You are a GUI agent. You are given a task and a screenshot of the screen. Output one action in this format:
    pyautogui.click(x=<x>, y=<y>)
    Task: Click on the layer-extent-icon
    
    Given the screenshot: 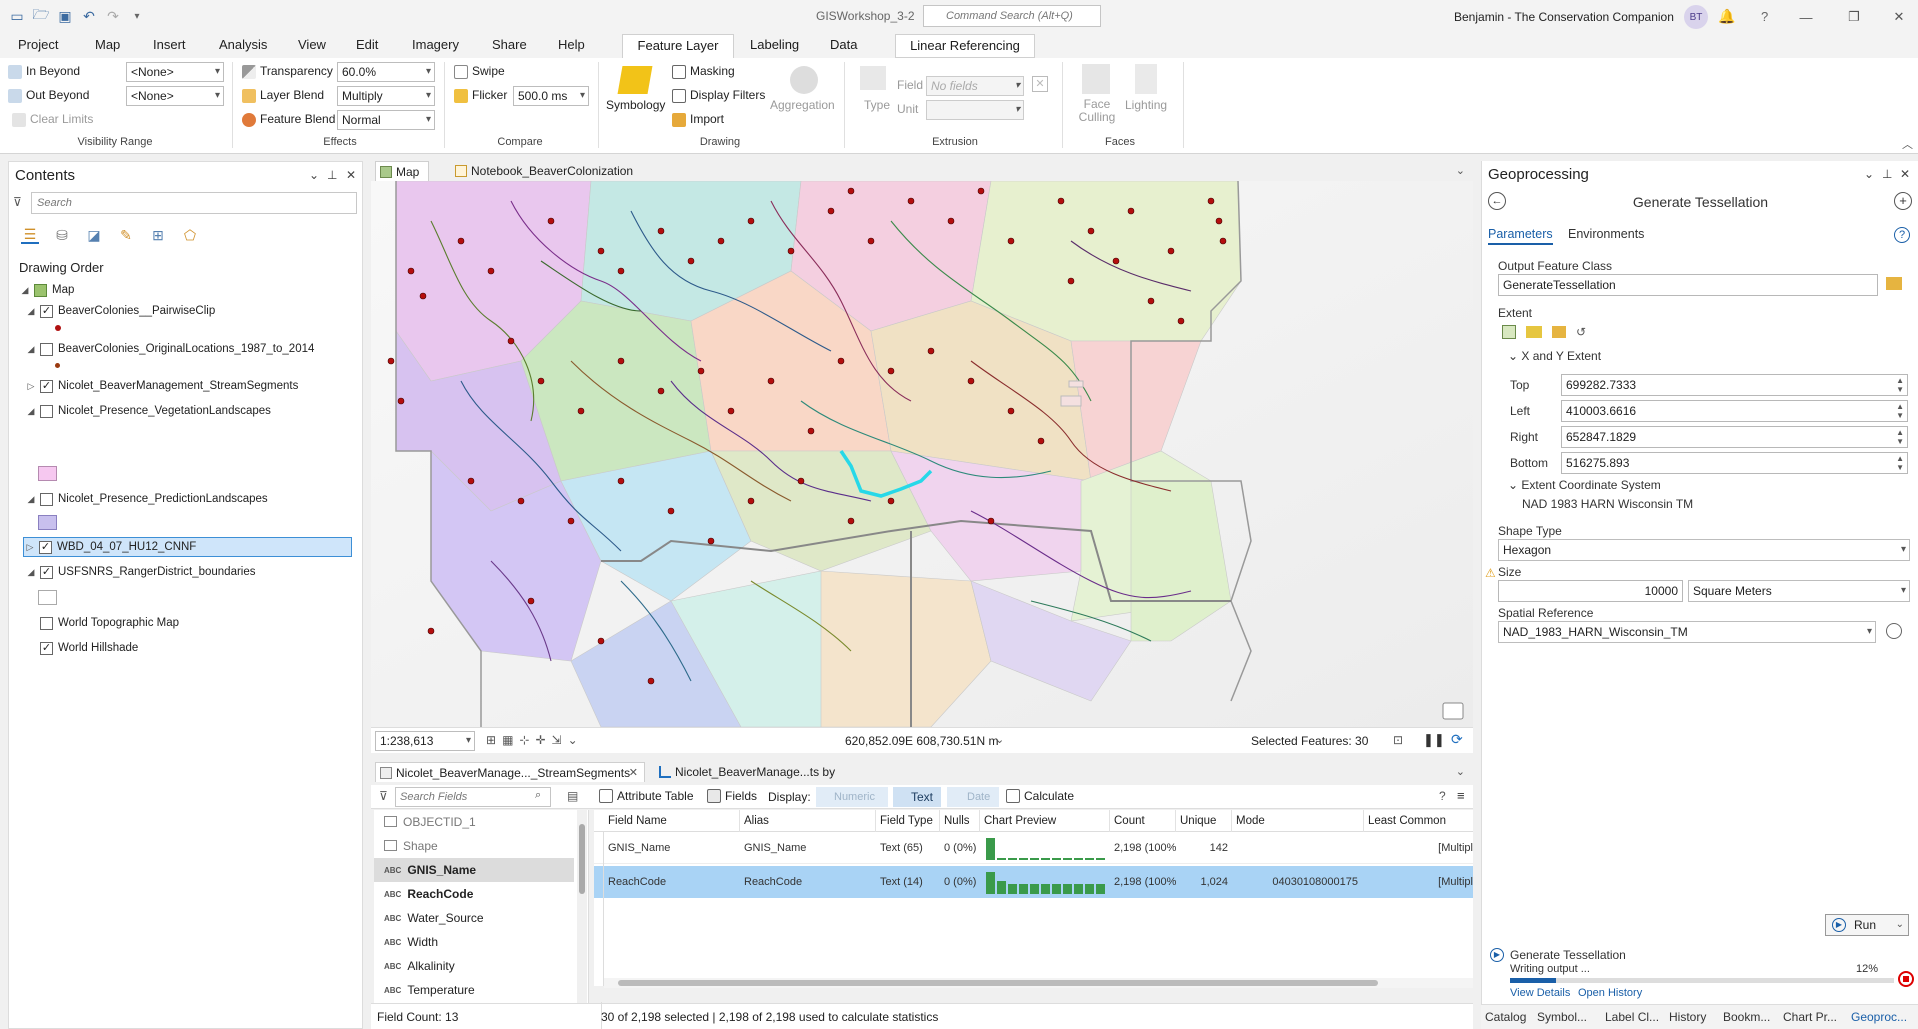 What is the action you would take?
    pyautogui.click(x=1534, y=332)
    